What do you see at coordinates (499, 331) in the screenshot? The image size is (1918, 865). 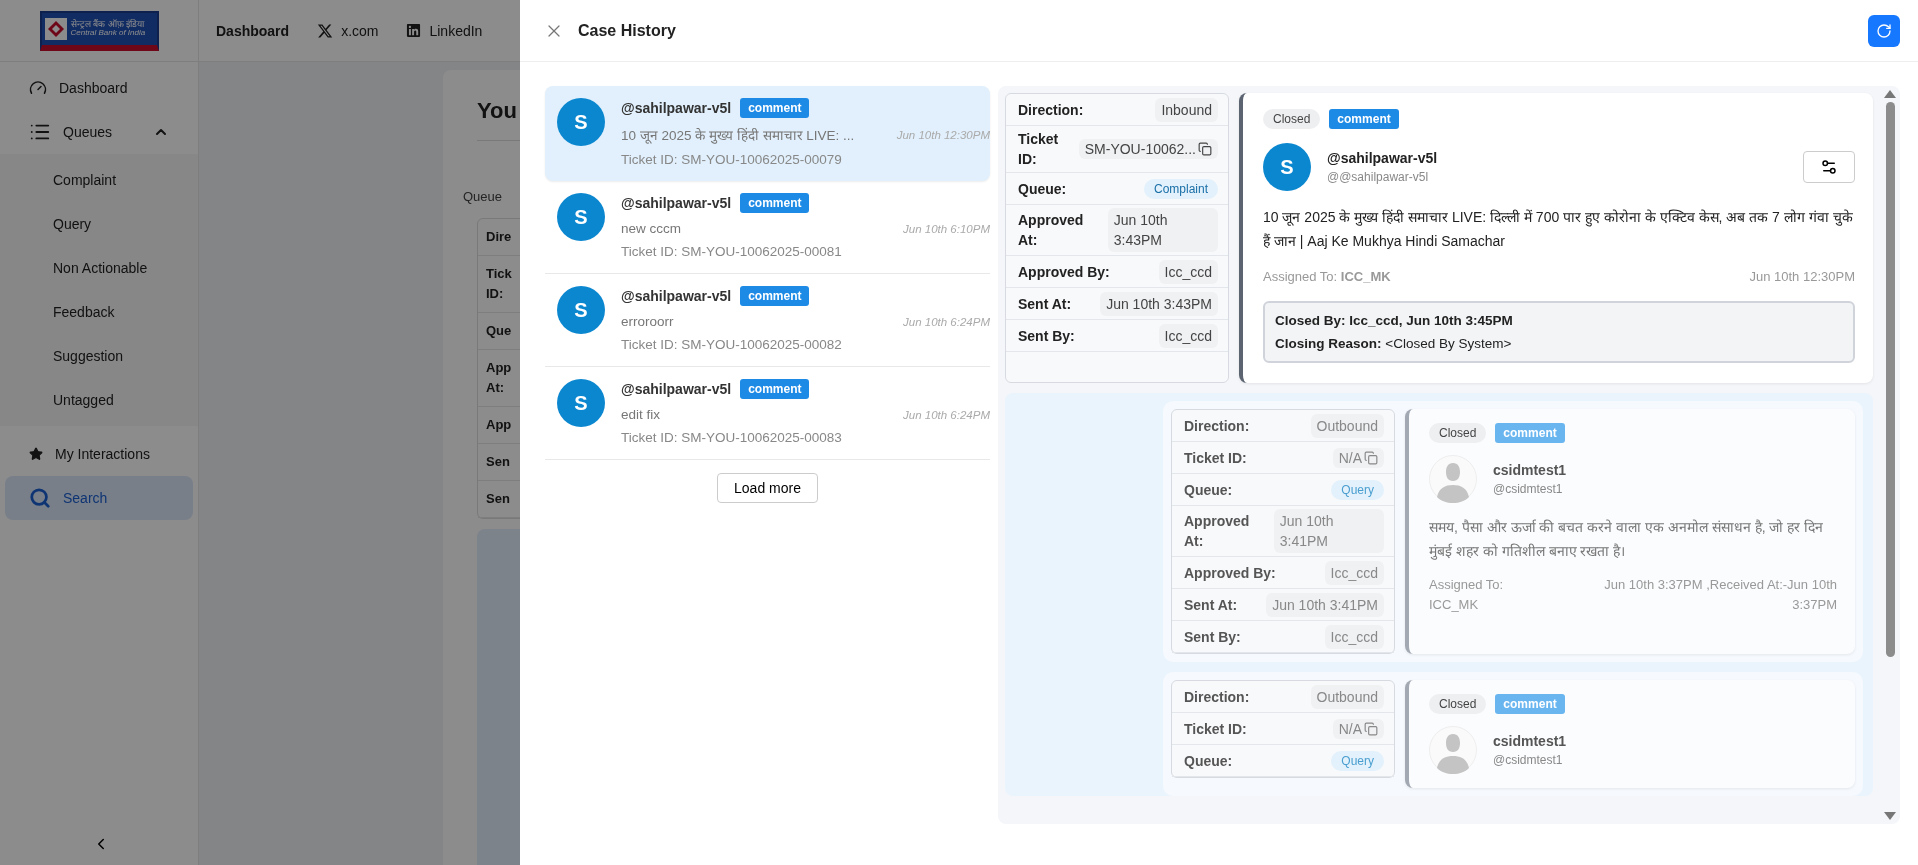 I see `detail-label: Que` at bounding box center [499, 331].